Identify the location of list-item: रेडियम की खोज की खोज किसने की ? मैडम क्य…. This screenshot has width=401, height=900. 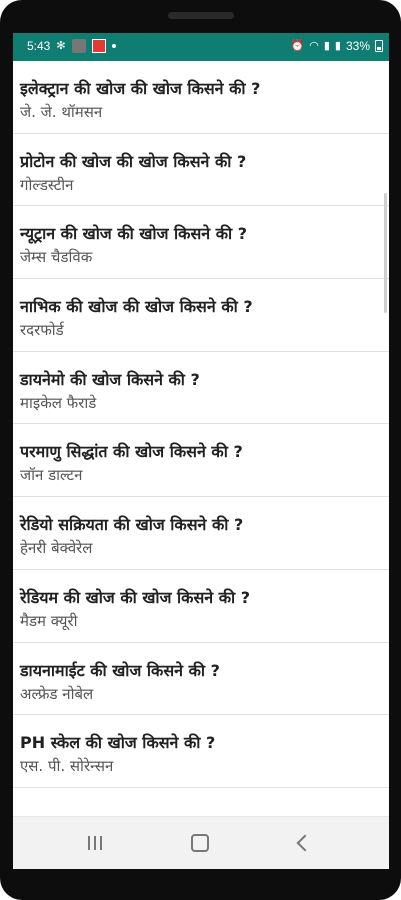
(201, 606).